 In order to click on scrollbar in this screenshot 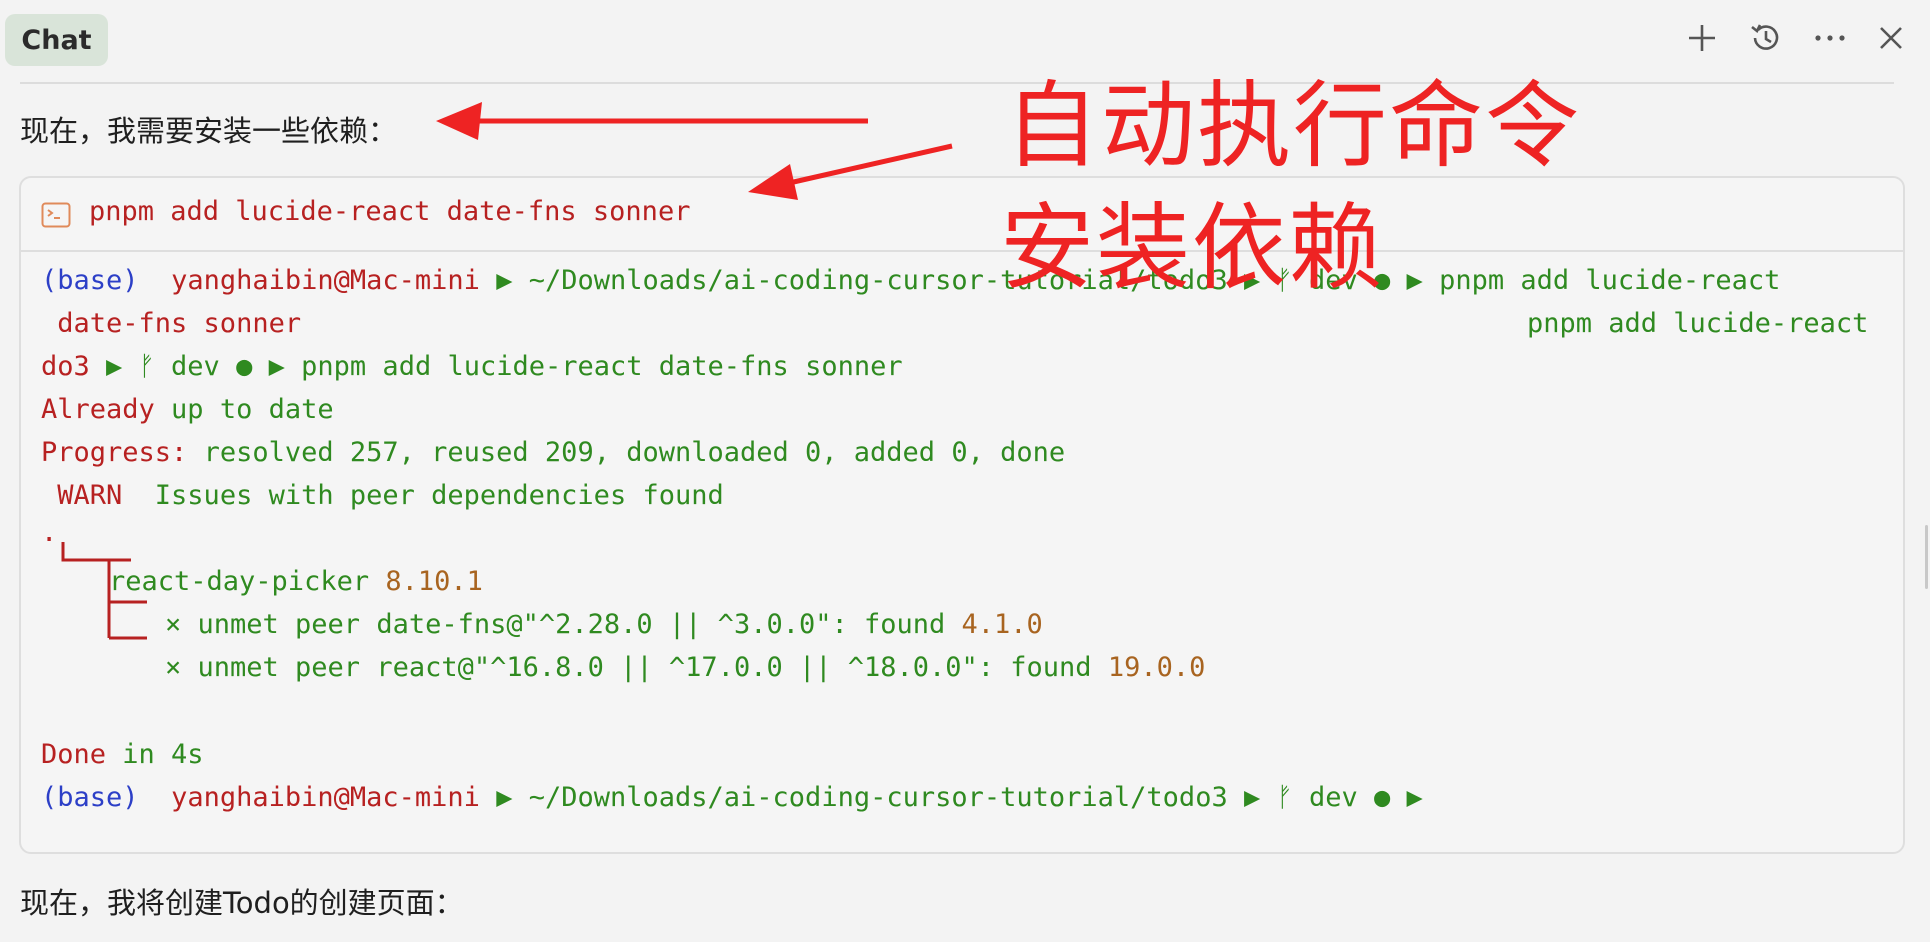, I will do `click(1926, 557)`.